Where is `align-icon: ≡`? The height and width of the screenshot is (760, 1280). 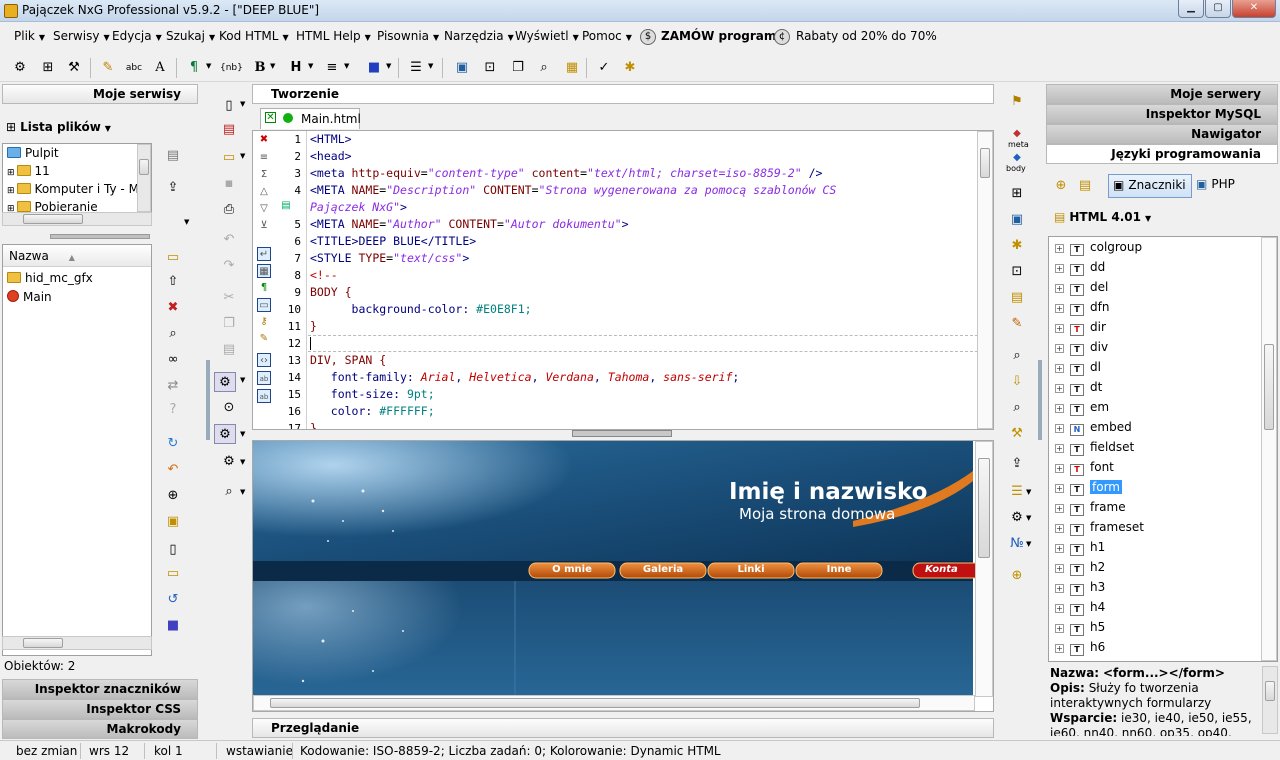
align-icon: ≡ is located at coordinates (332, 68).